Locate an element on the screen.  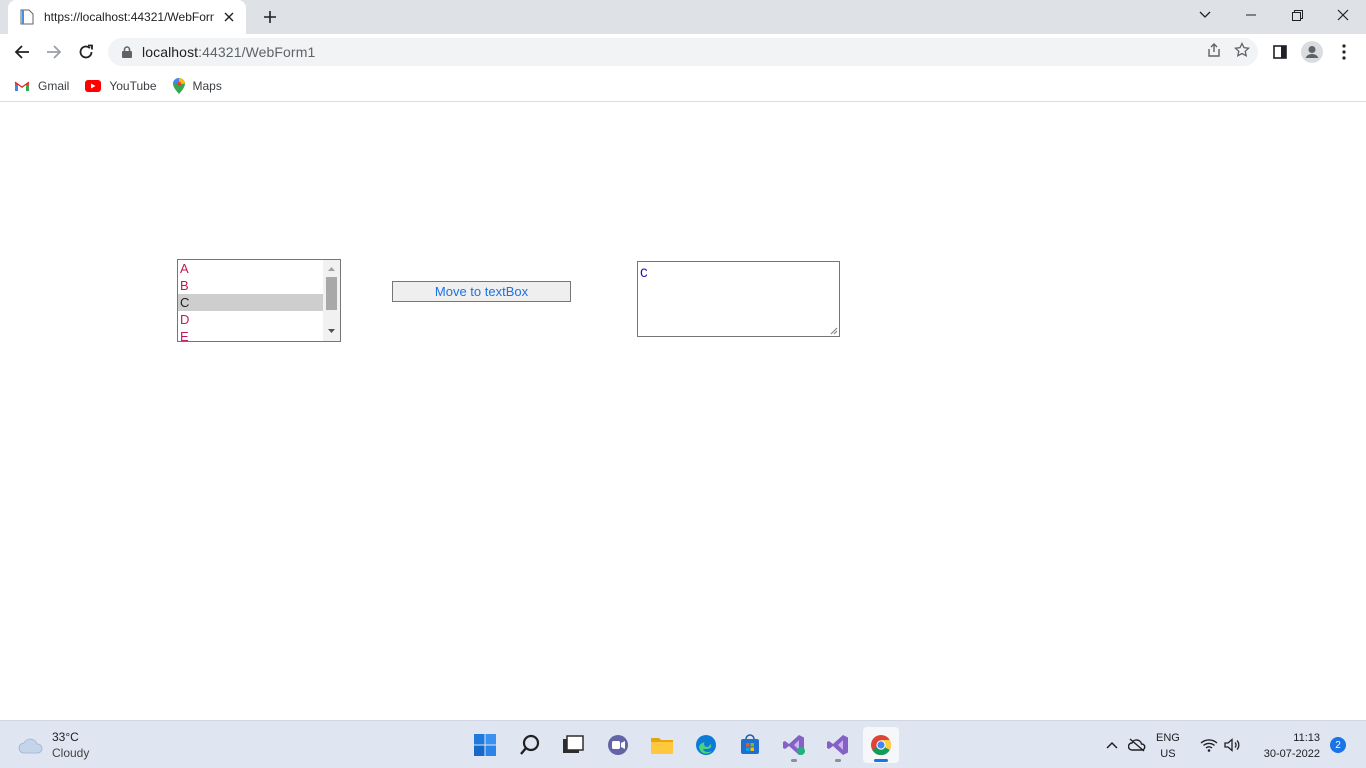
windows-logo-icon is located at coordinates (485, 745).